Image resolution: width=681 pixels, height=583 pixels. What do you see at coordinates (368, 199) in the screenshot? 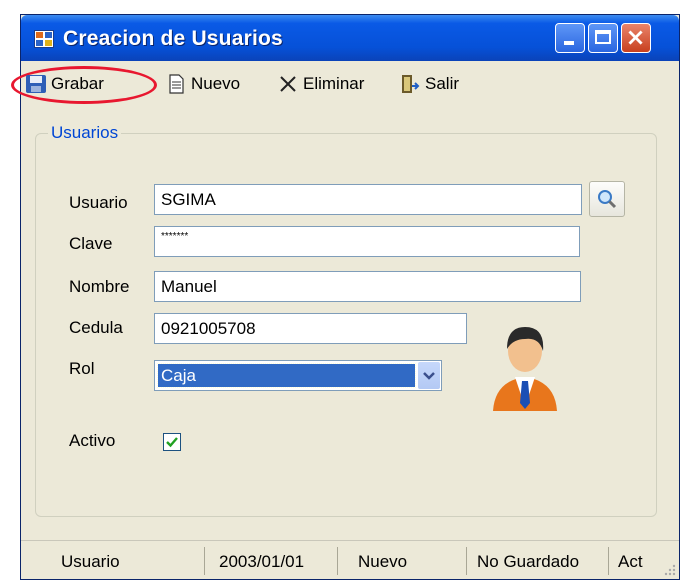
I see `usuario-input: SGIMA` at bounding box center [368, 199].